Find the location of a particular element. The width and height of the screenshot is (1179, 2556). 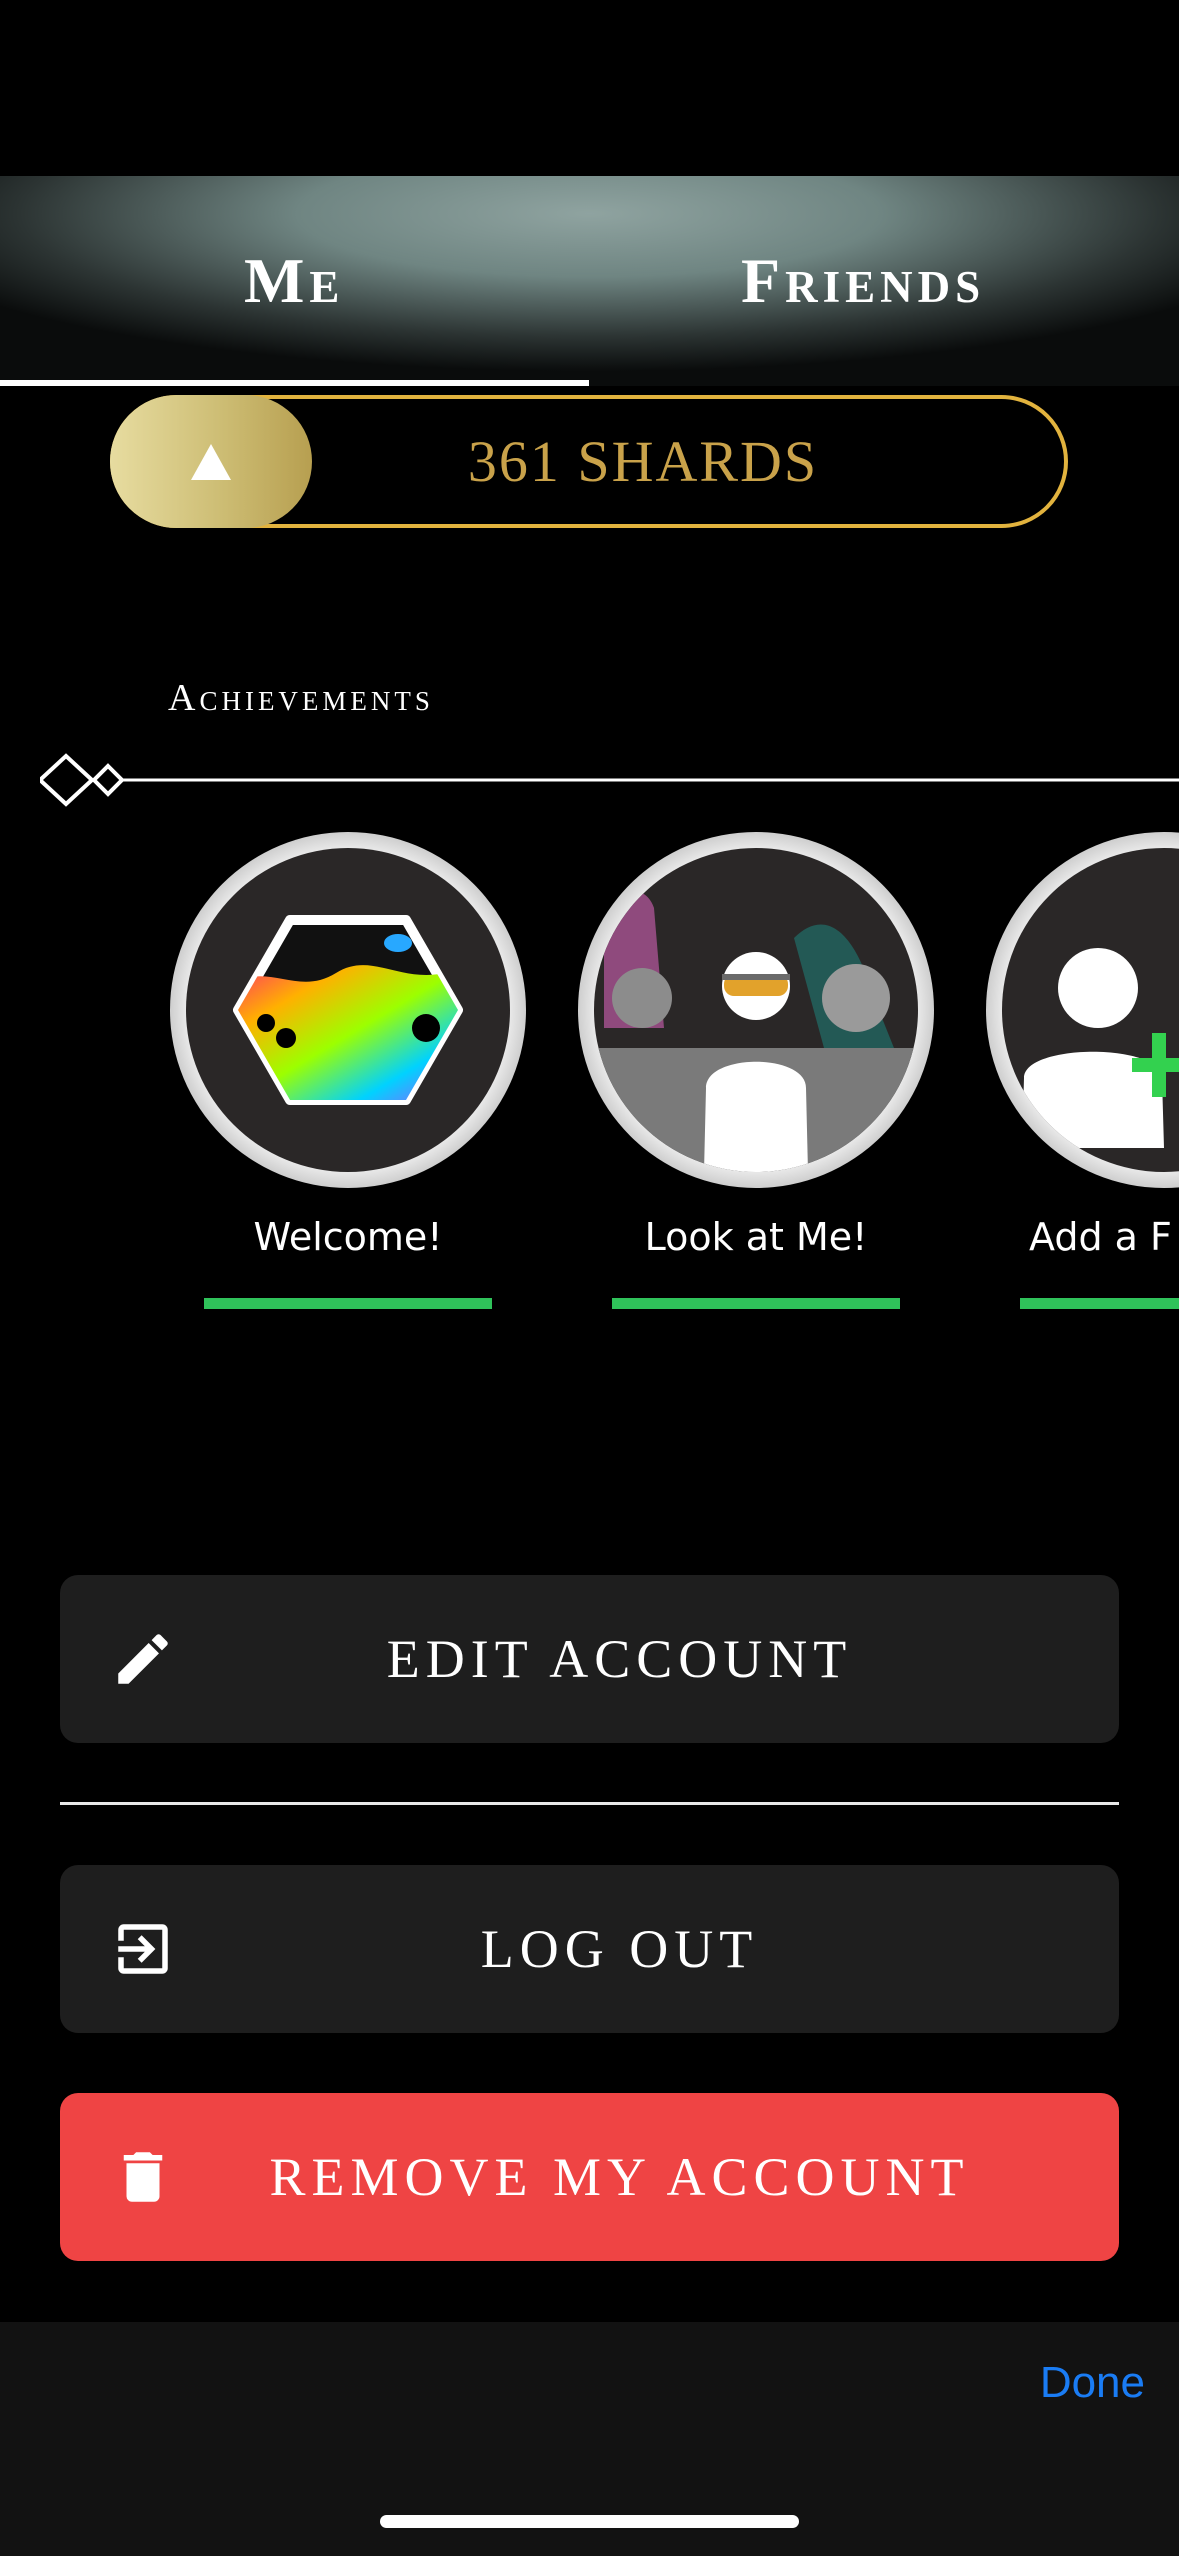

avatar-group-icon is located at coordinates (756, 1031).